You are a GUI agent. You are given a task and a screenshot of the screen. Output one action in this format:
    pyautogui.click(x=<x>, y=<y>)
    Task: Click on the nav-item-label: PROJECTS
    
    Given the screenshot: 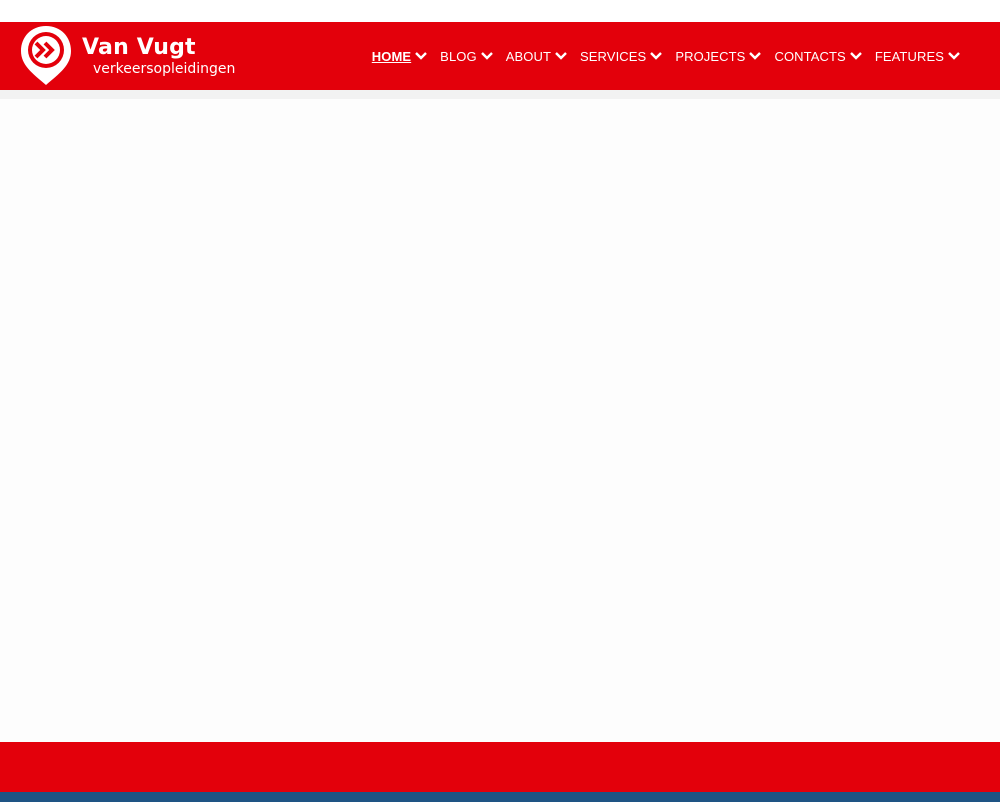 What is the action you would take?
    pyautogui.click(x=710, y=56)
    